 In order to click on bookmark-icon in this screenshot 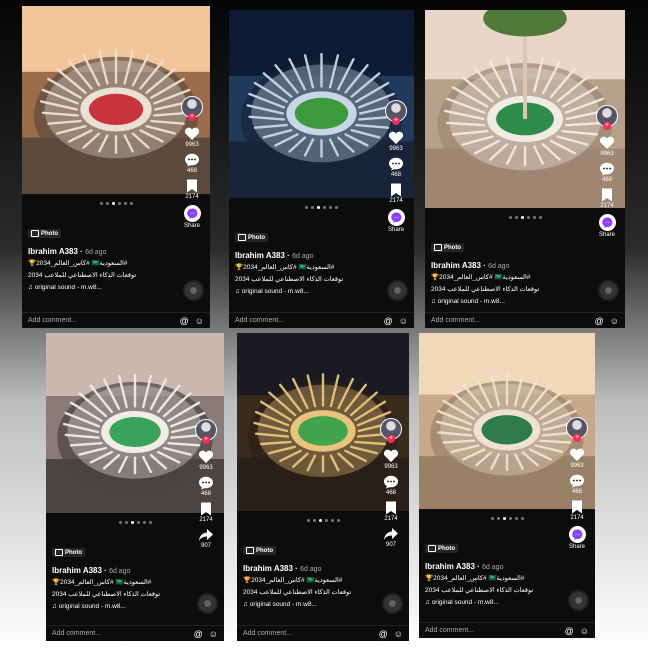, I will do `click(391, 508)`.